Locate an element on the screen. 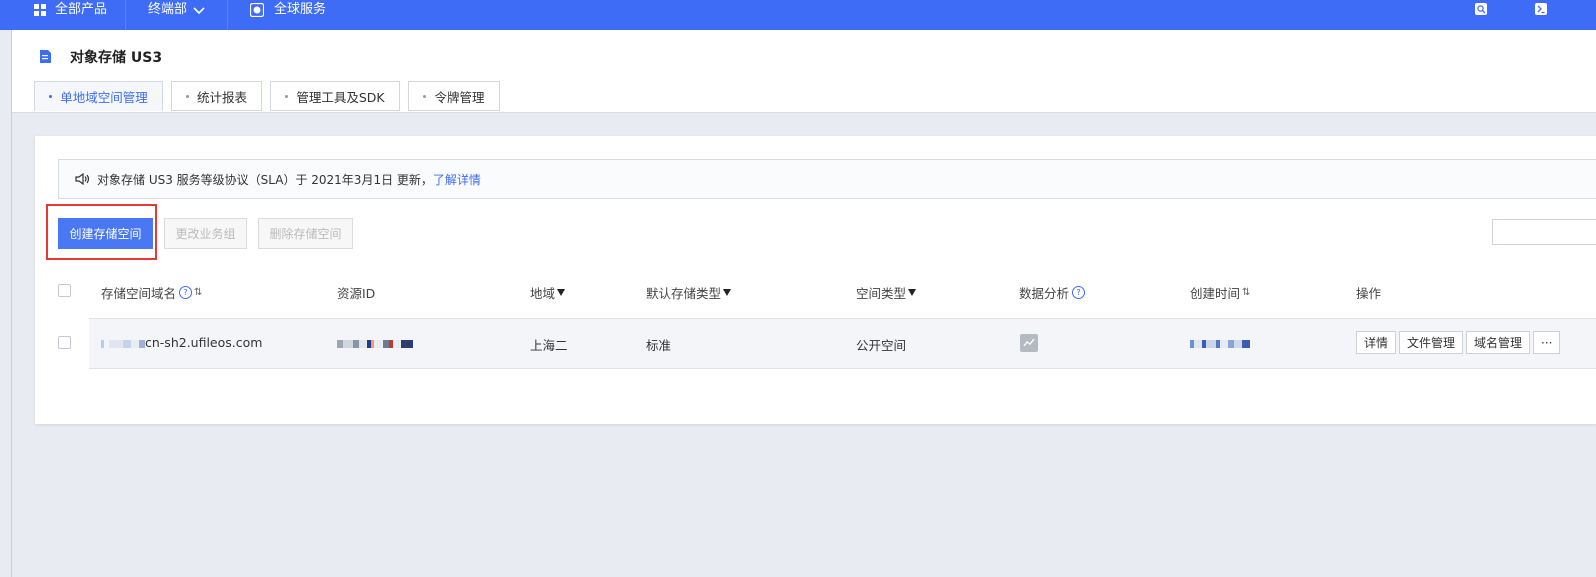  header-label: 操作 is located at coordinates (1369, 293).